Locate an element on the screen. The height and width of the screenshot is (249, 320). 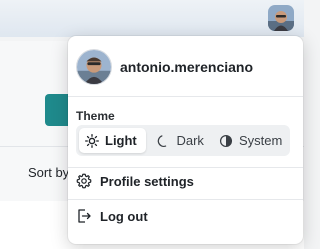
theme-option-light: Light is located at coordinates (113, 140).